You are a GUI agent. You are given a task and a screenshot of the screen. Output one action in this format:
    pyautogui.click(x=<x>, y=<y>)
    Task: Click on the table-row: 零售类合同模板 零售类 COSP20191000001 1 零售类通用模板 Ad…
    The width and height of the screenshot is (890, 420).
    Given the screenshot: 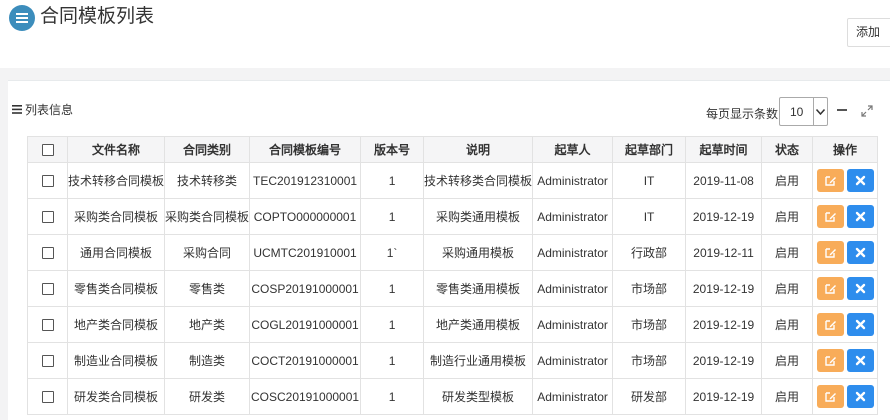 What is the action you would take?
    pyautogui.click(x=453, y=288)
    